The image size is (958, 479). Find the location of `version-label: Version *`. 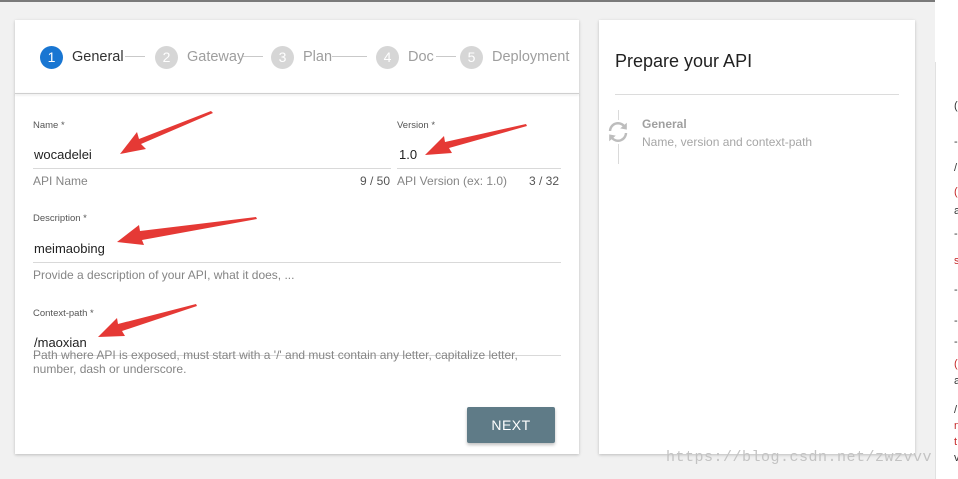

version-label: Version * is located at coordinates (416, 125).